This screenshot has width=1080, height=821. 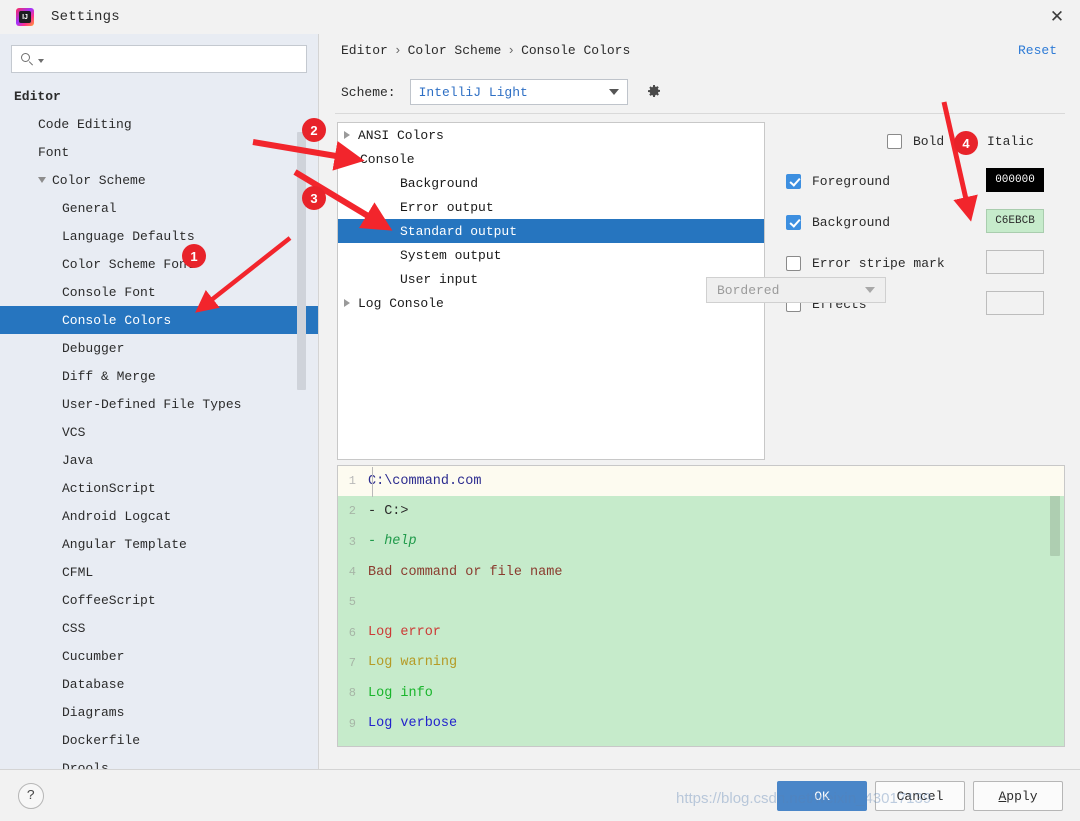 I want to click on breadcrumb-item: Console Colors, so click(x=575, y=50).